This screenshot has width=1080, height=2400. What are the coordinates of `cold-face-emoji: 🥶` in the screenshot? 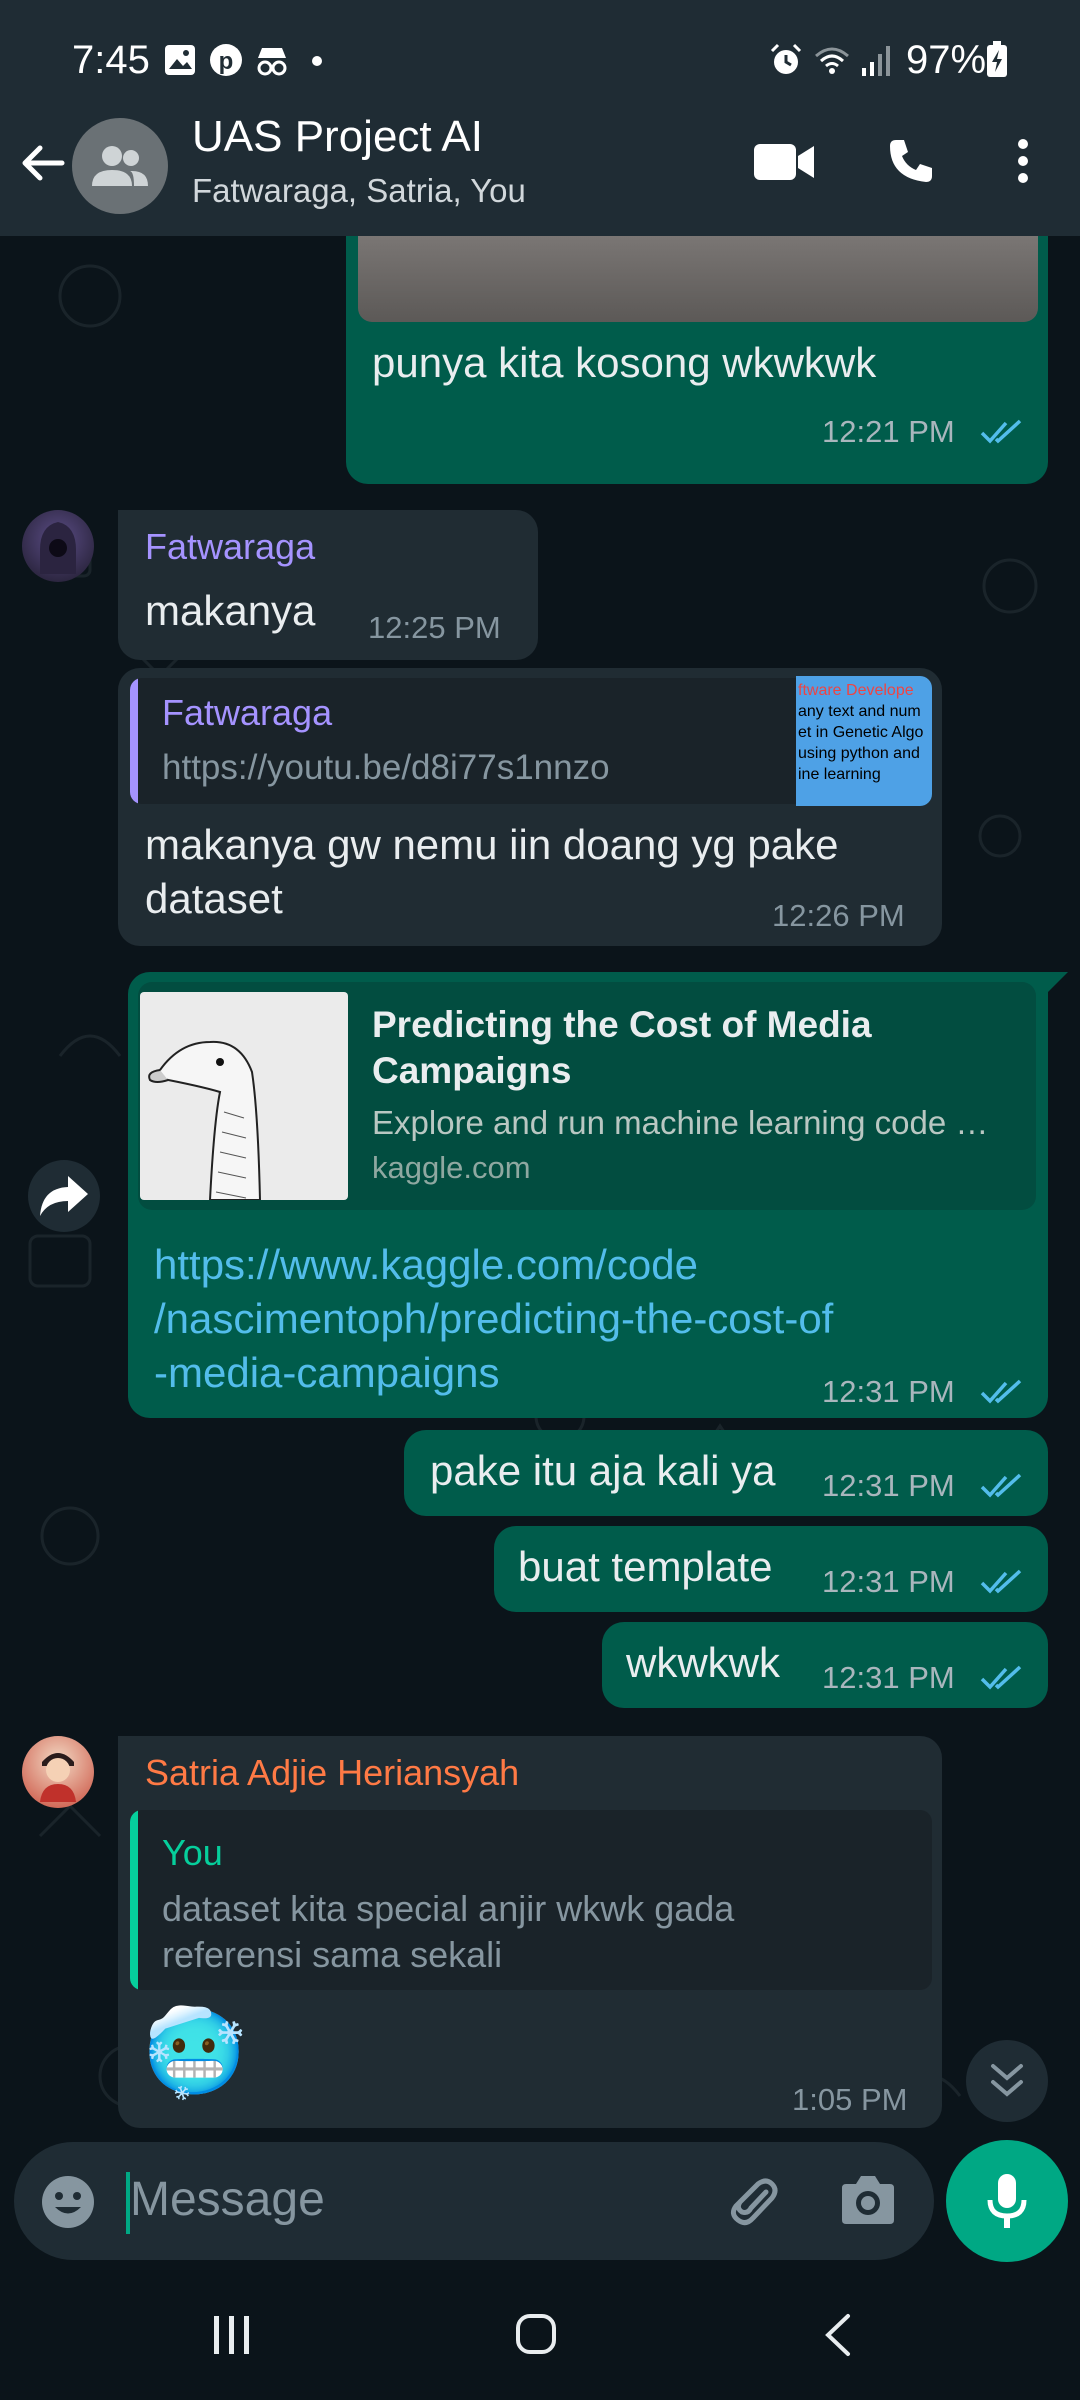 It's located at (194, 2052).